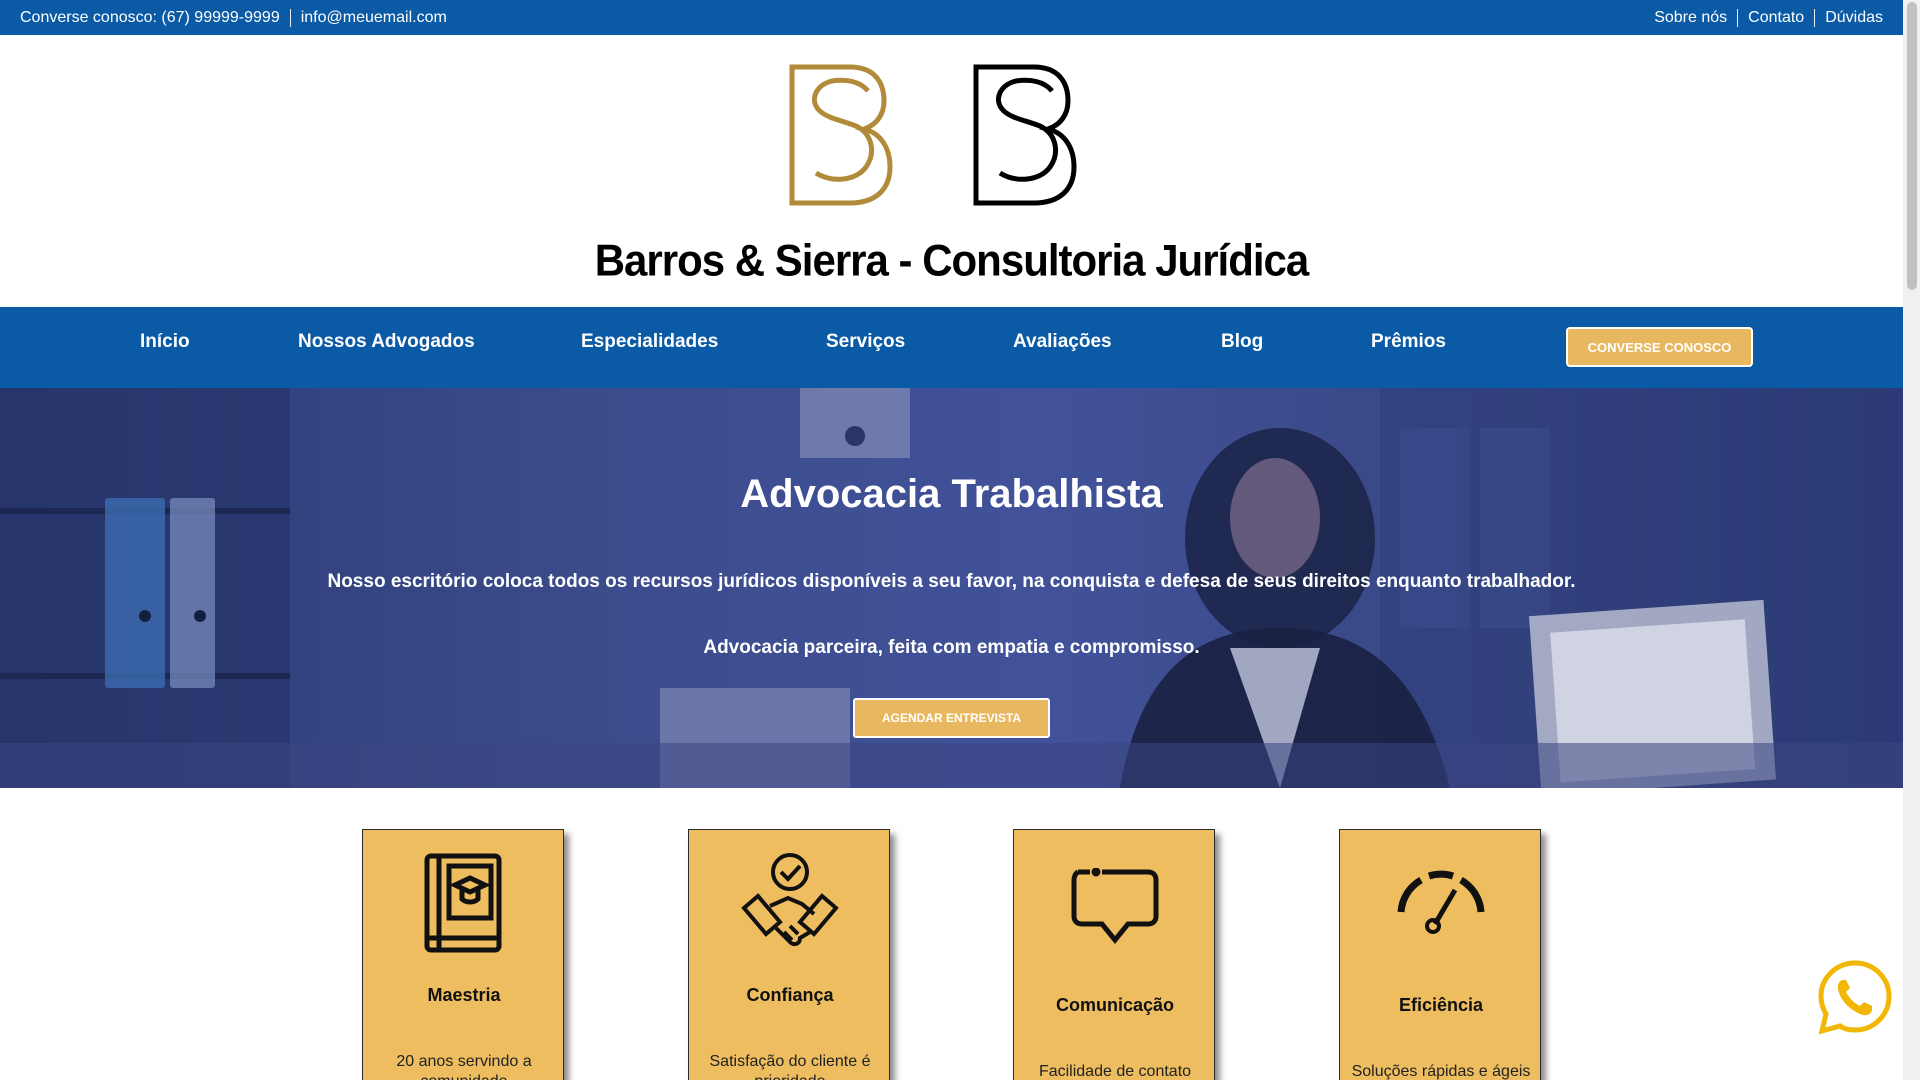 The image size is (1920, 1080). I want to click on handshake-check-icon, so click(790, 907).